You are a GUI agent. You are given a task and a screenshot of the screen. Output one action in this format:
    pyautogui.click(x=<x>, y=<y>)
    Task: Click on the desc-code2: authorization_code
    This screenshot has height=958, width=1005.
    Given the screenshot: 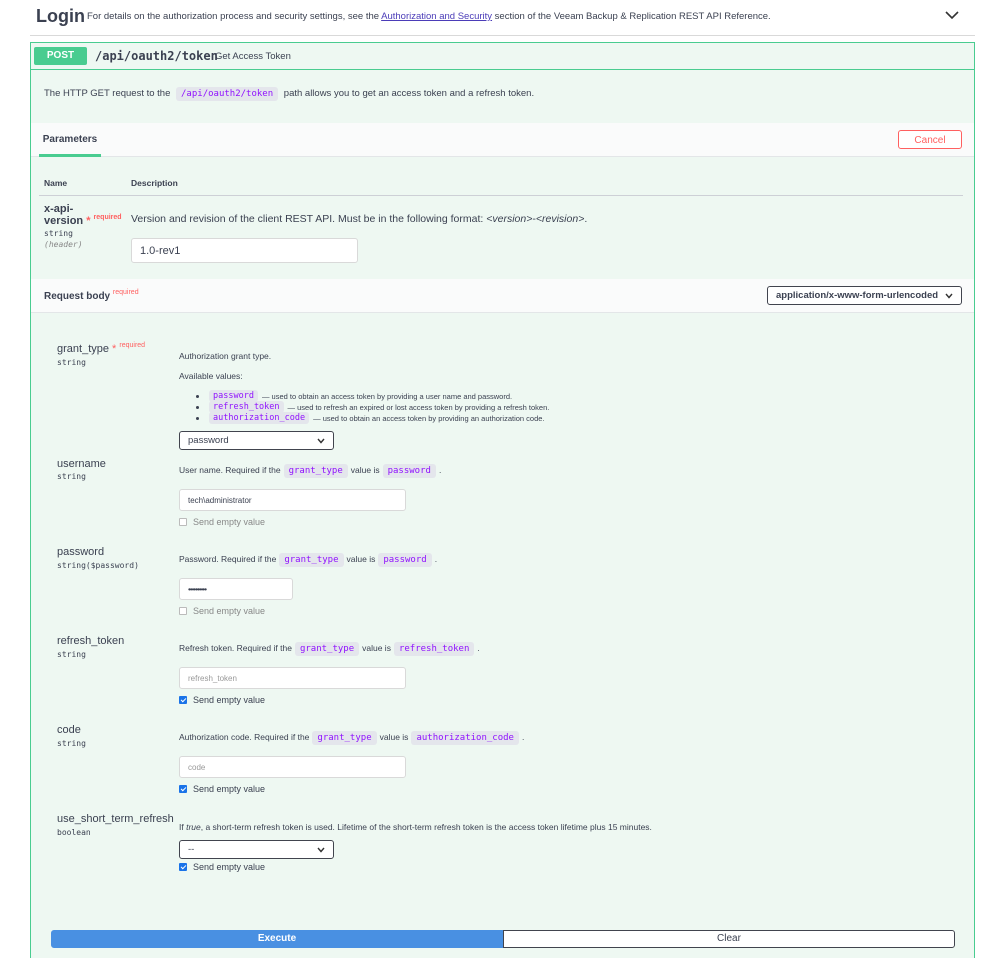 What is the action you would take?
    pyautogui.click(x=465, y=738)
    